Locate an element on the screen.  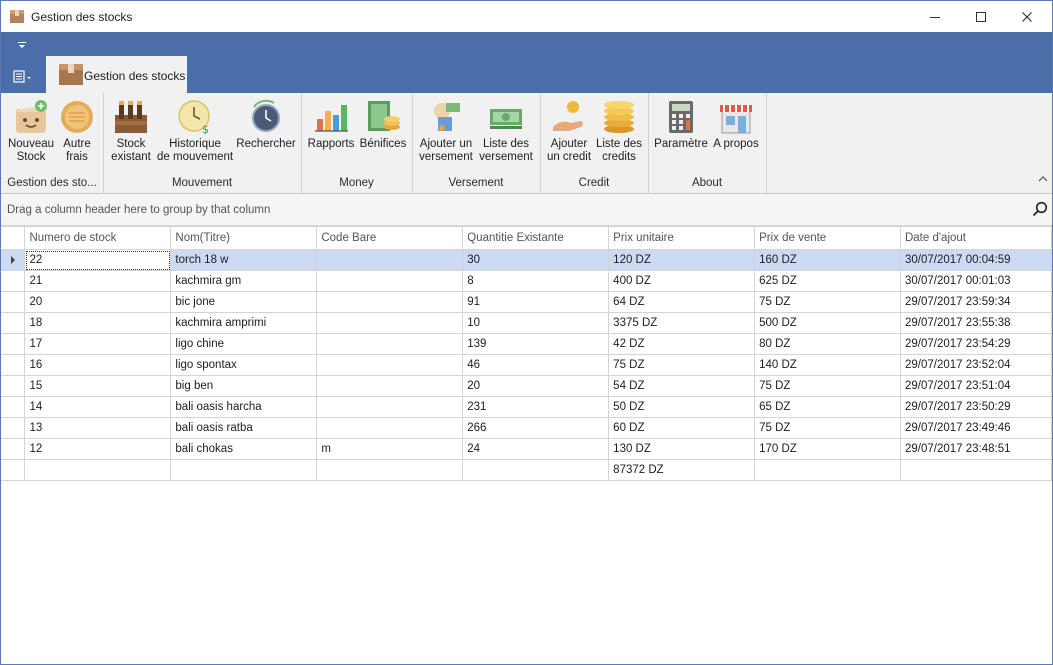
cell-prix-vente: 160 DZ is located at coordinates (827, 260).